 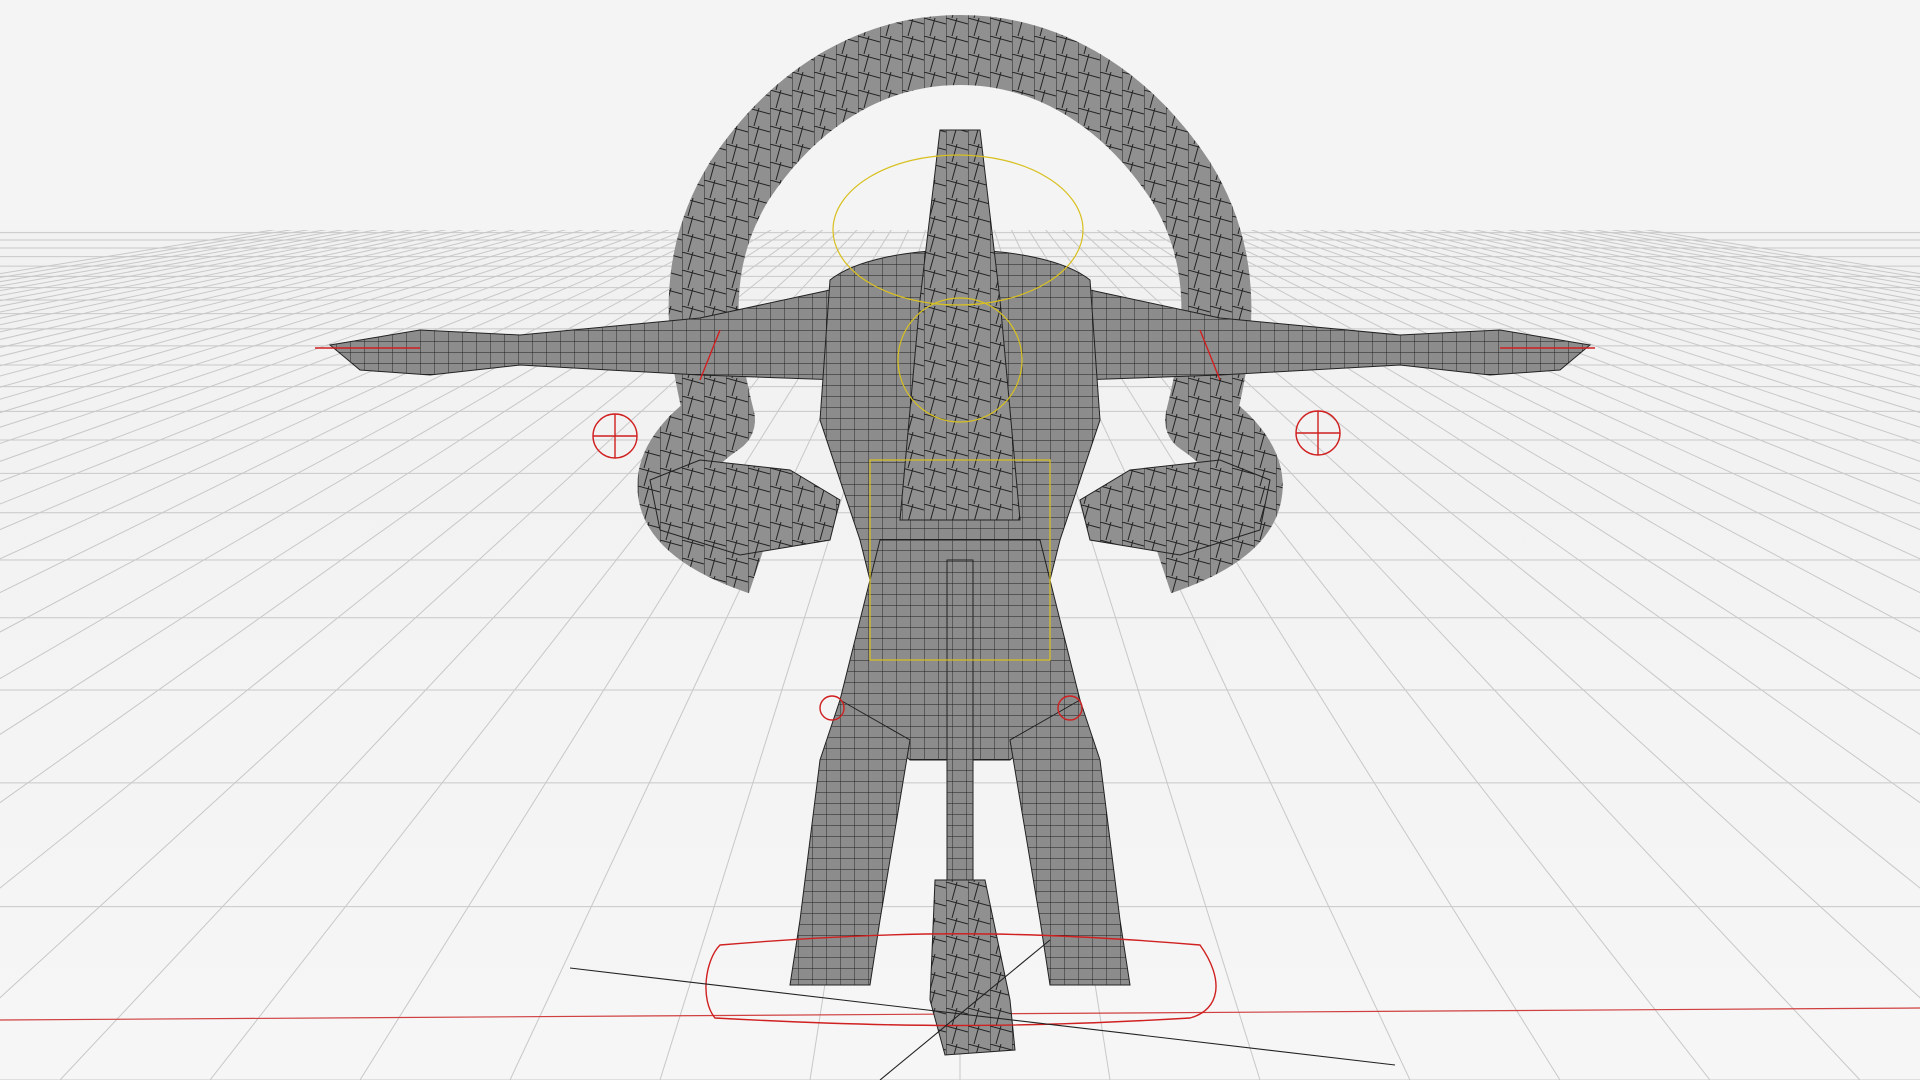 I want to click on staff, so click(x=960, y=730).